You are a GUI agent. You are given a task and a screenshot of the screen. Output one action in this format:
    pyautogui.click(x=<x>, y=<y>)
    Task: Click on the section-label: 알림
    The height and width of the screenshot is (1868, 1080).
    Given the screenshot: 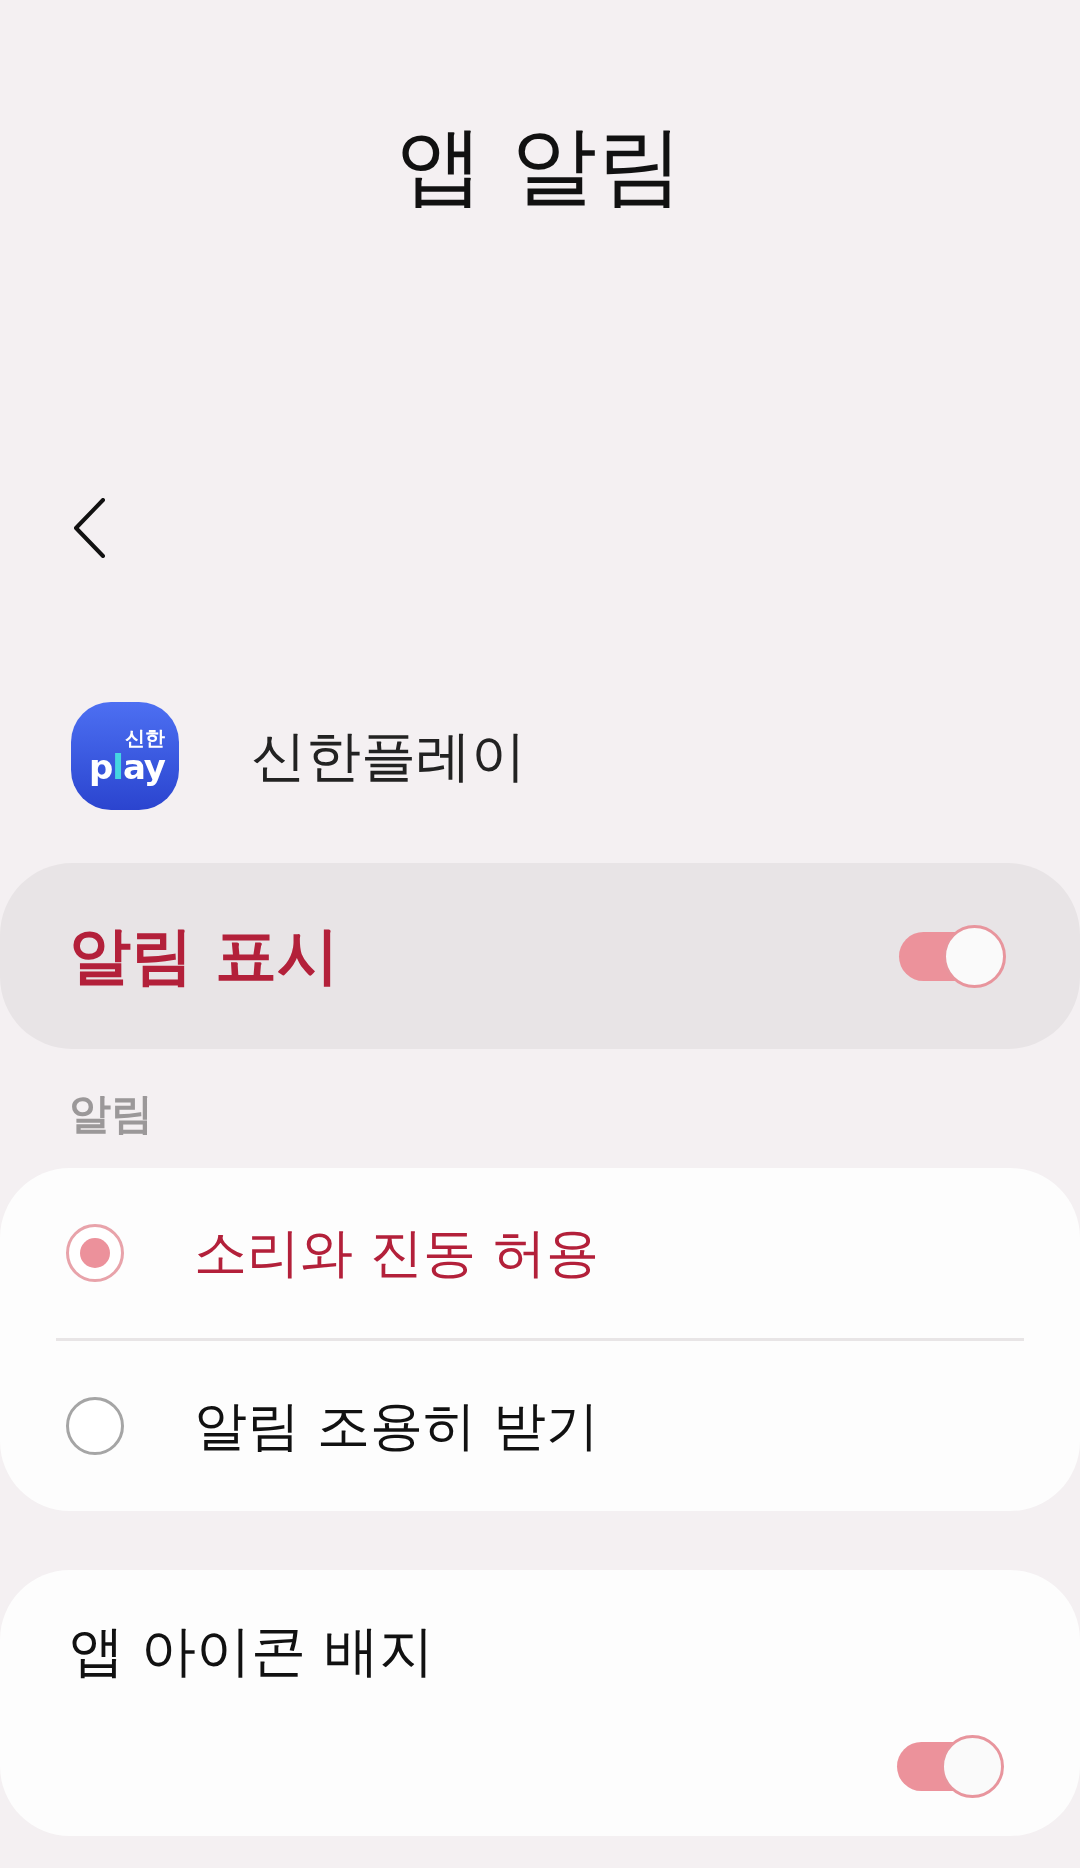 What is the action you would take?
    pyautogui.click(x=111, y=1114)
    